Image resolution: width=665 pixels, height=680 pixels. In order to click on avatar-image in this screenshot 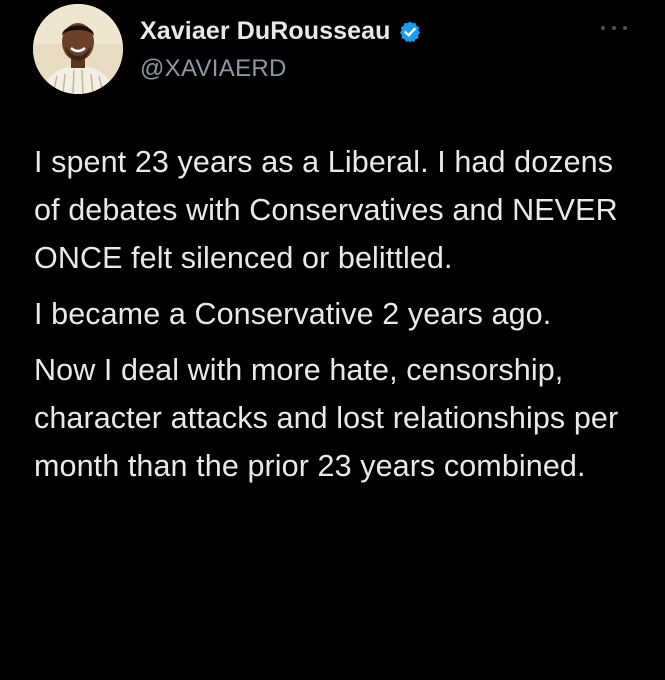, I will do `click(78, 49)`.